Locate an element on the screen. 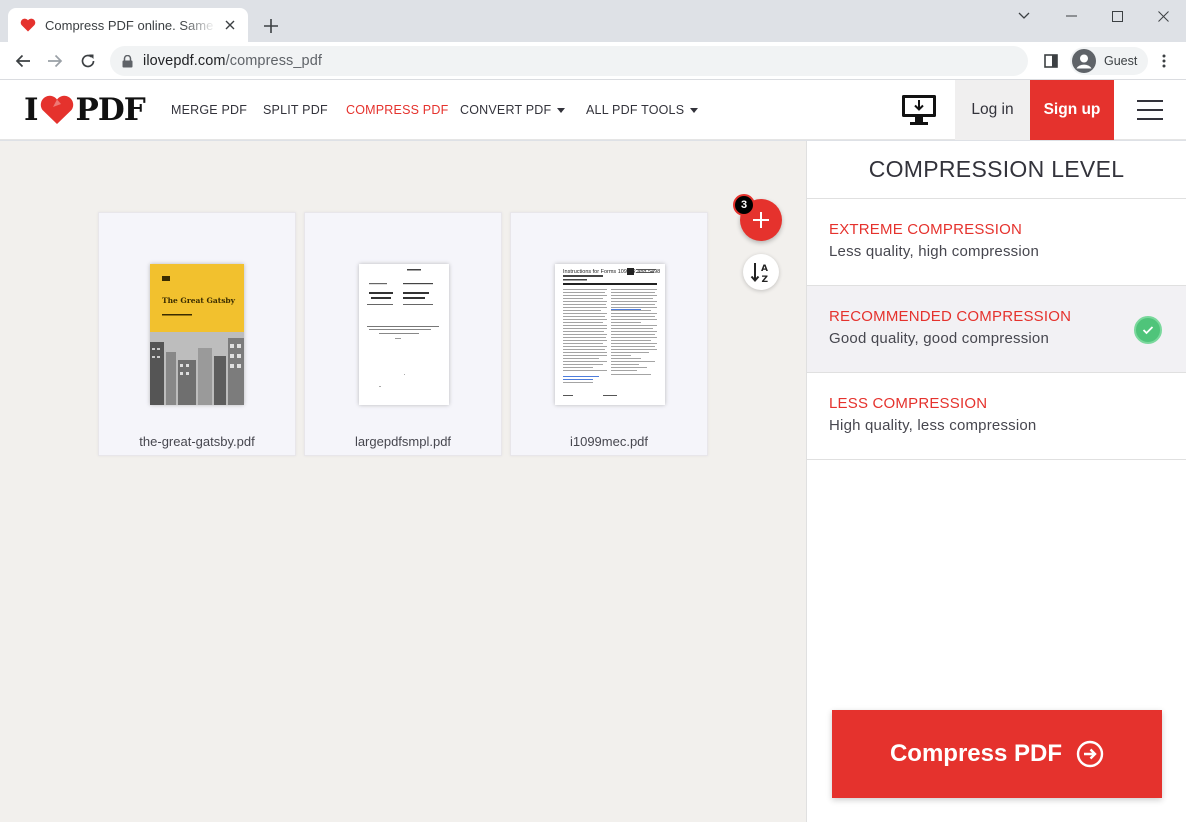 This screenshot has width=1186, height=822. url-text: ilovepdf.com/compress_pdf is located at coordinates (232, 61).